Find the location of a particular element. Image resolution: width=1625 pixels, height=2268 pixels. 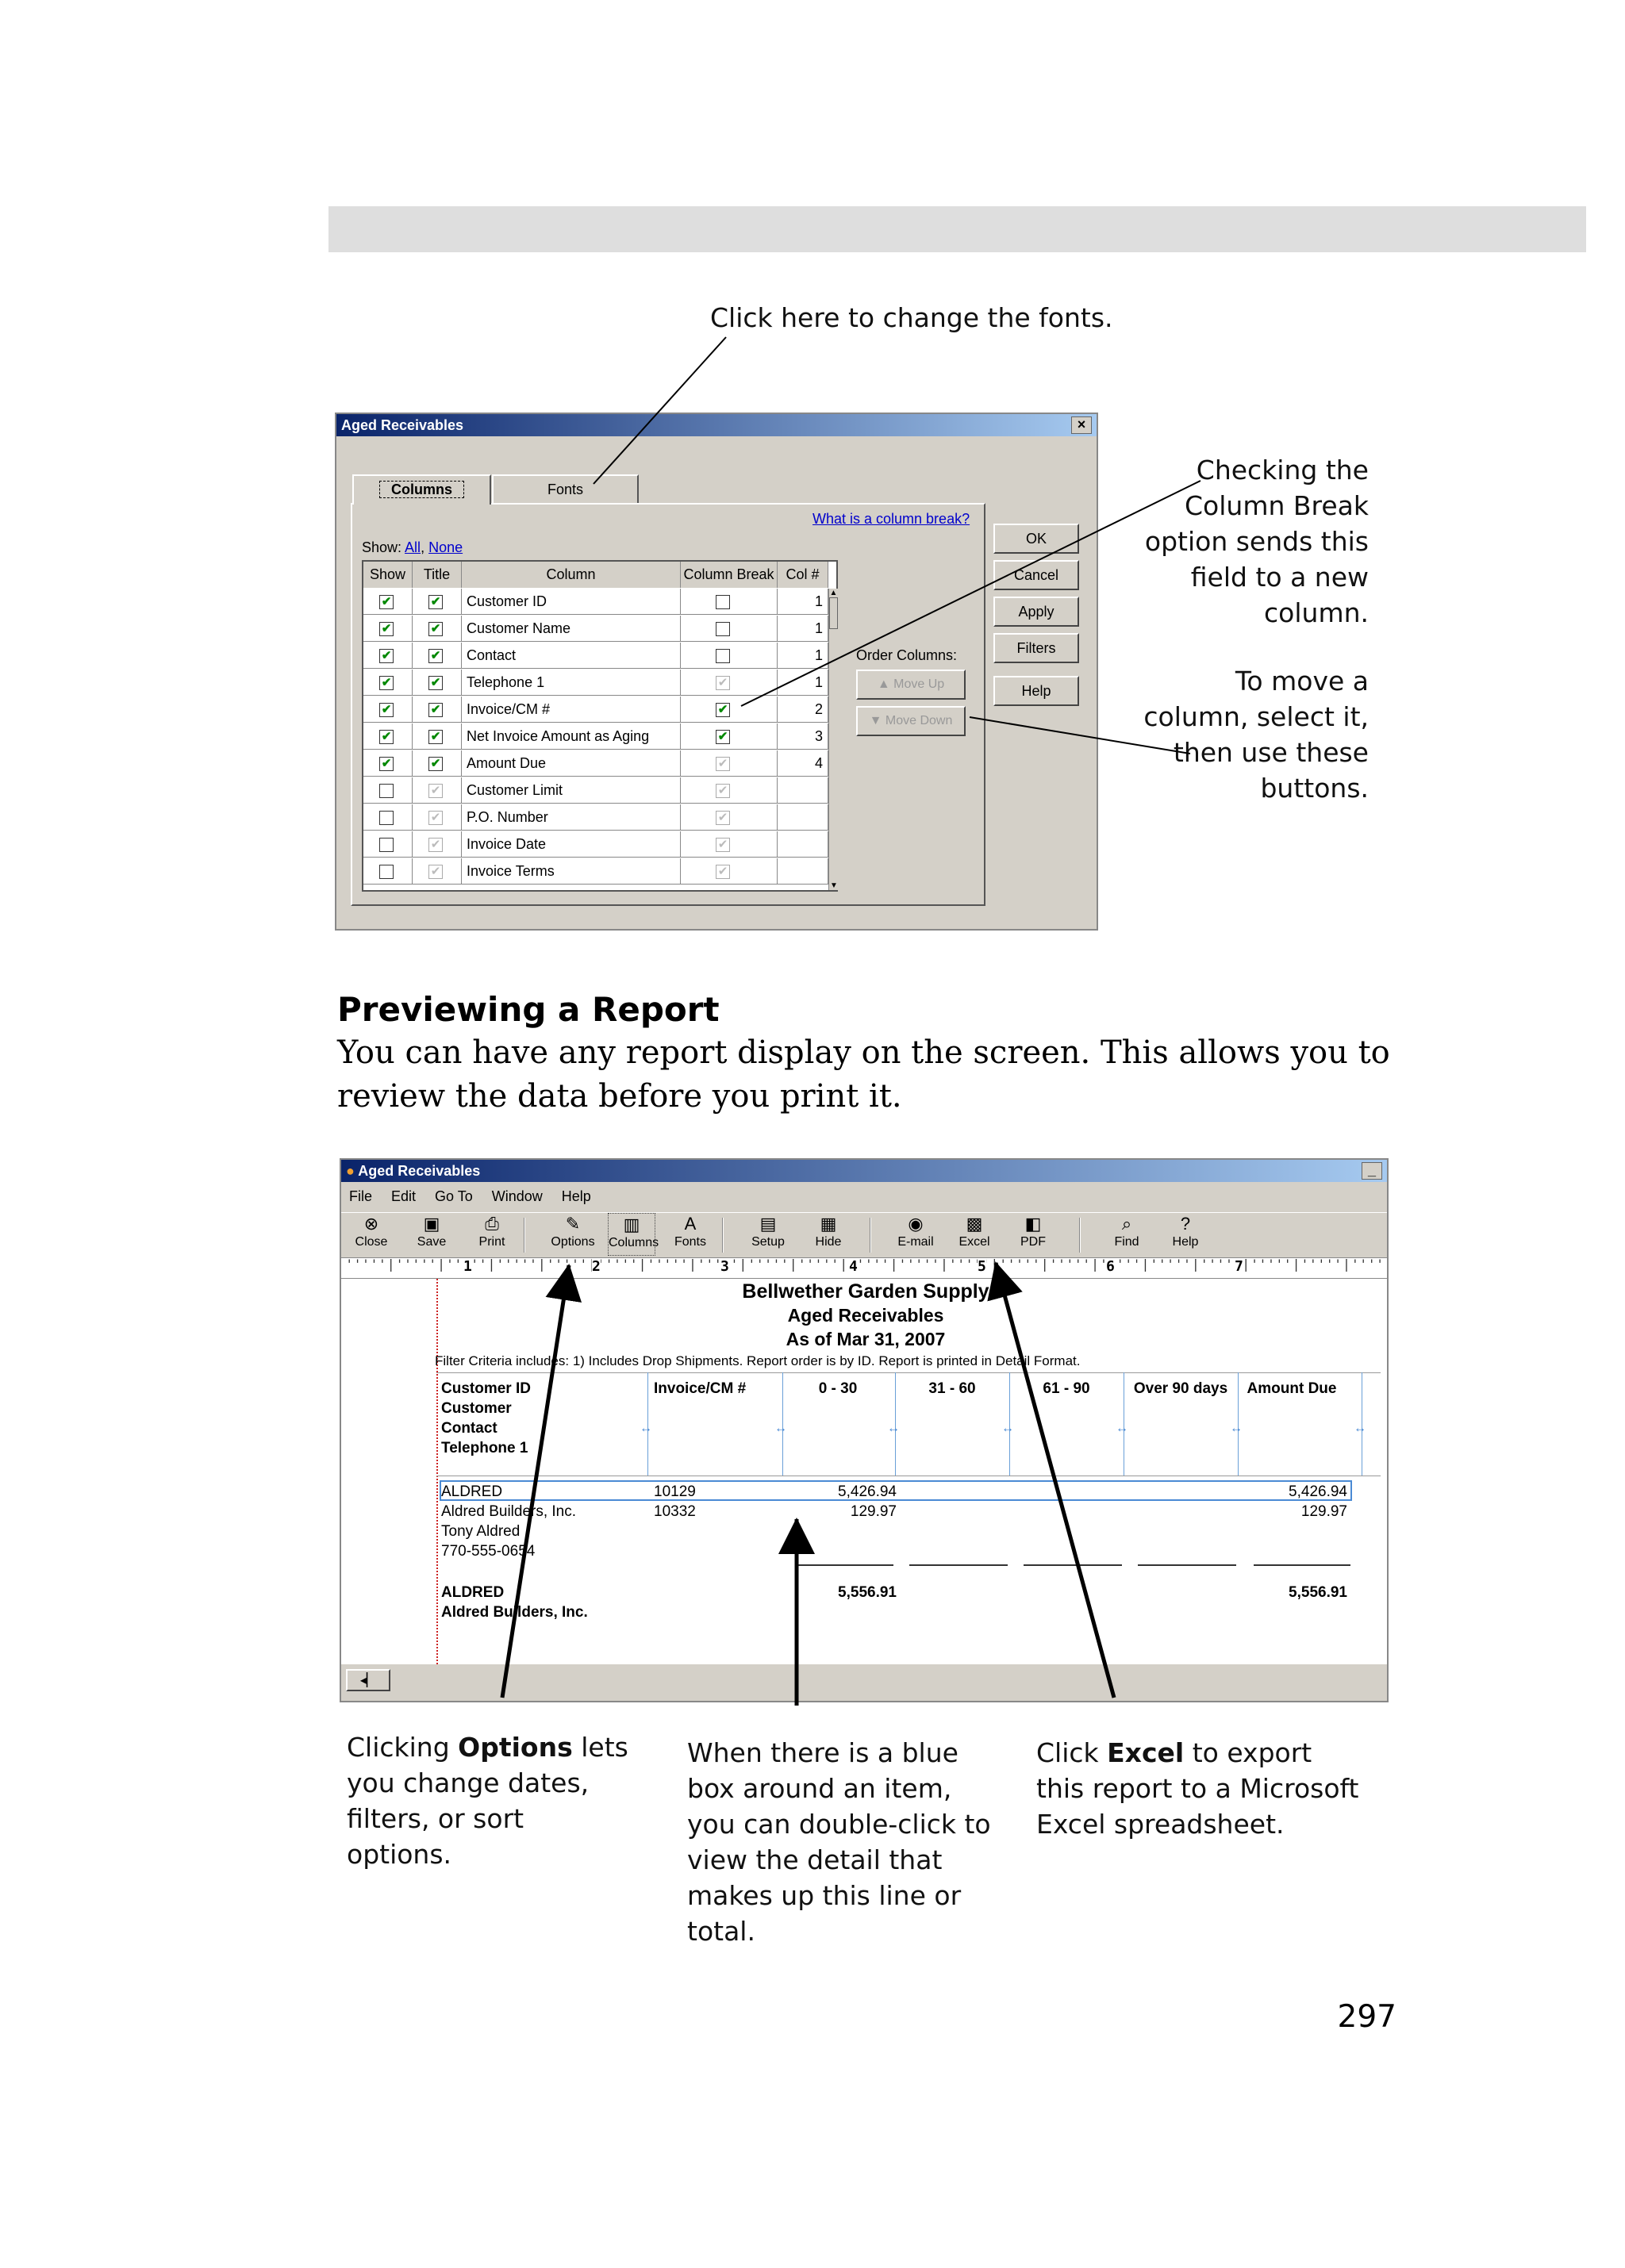

arrow-excel is located at coordinates (1051, 1480).